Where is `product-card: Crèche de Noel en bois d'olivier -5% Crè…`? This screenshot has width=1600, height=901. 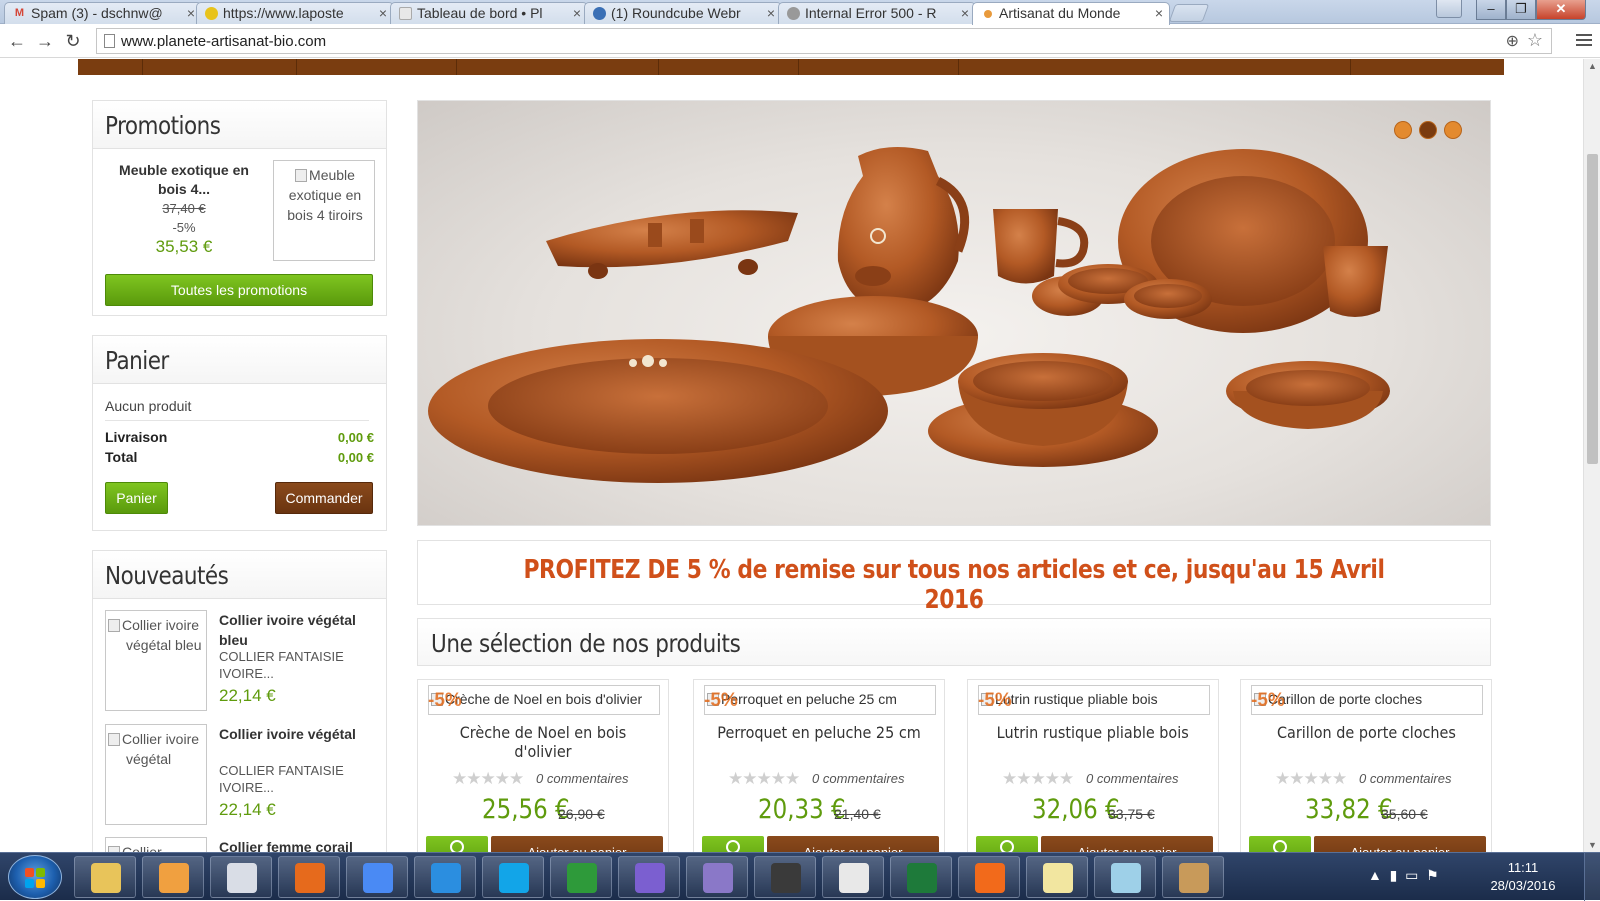 product-card: Crèche de Noel en bois d'olivier -5% Crè… is located at coordinates (543, 765).